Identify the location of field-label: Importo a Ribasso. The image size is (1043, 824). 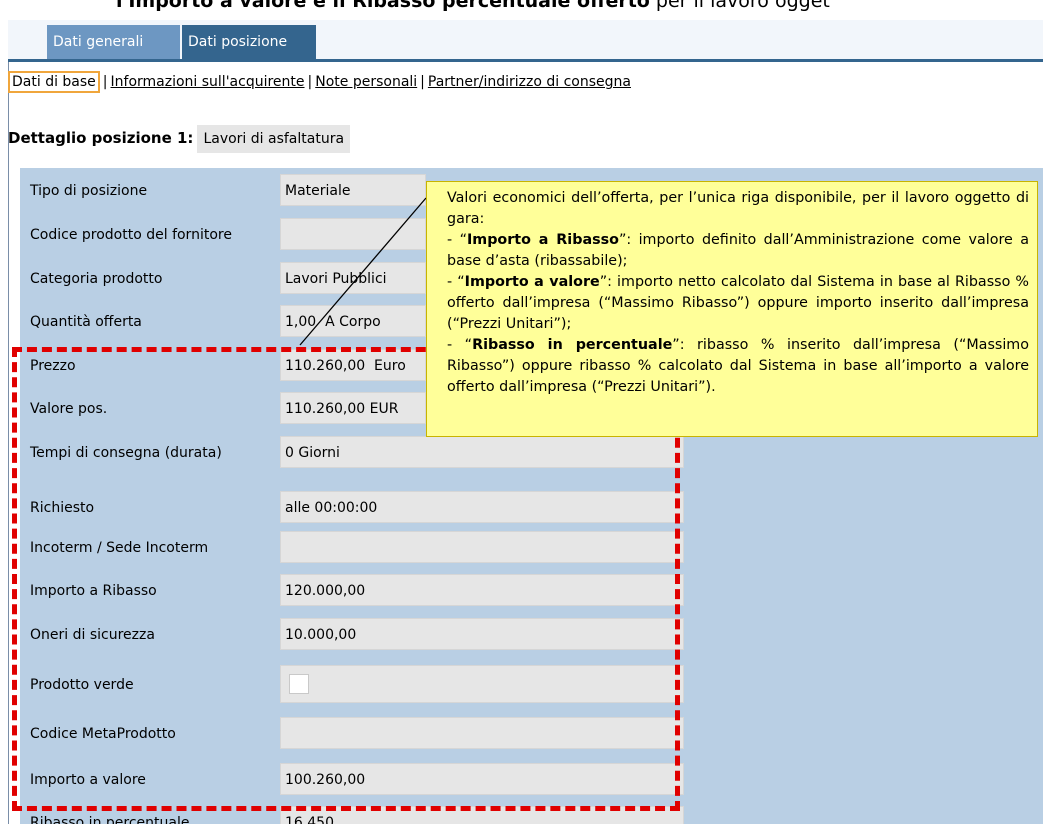
(93, 591).